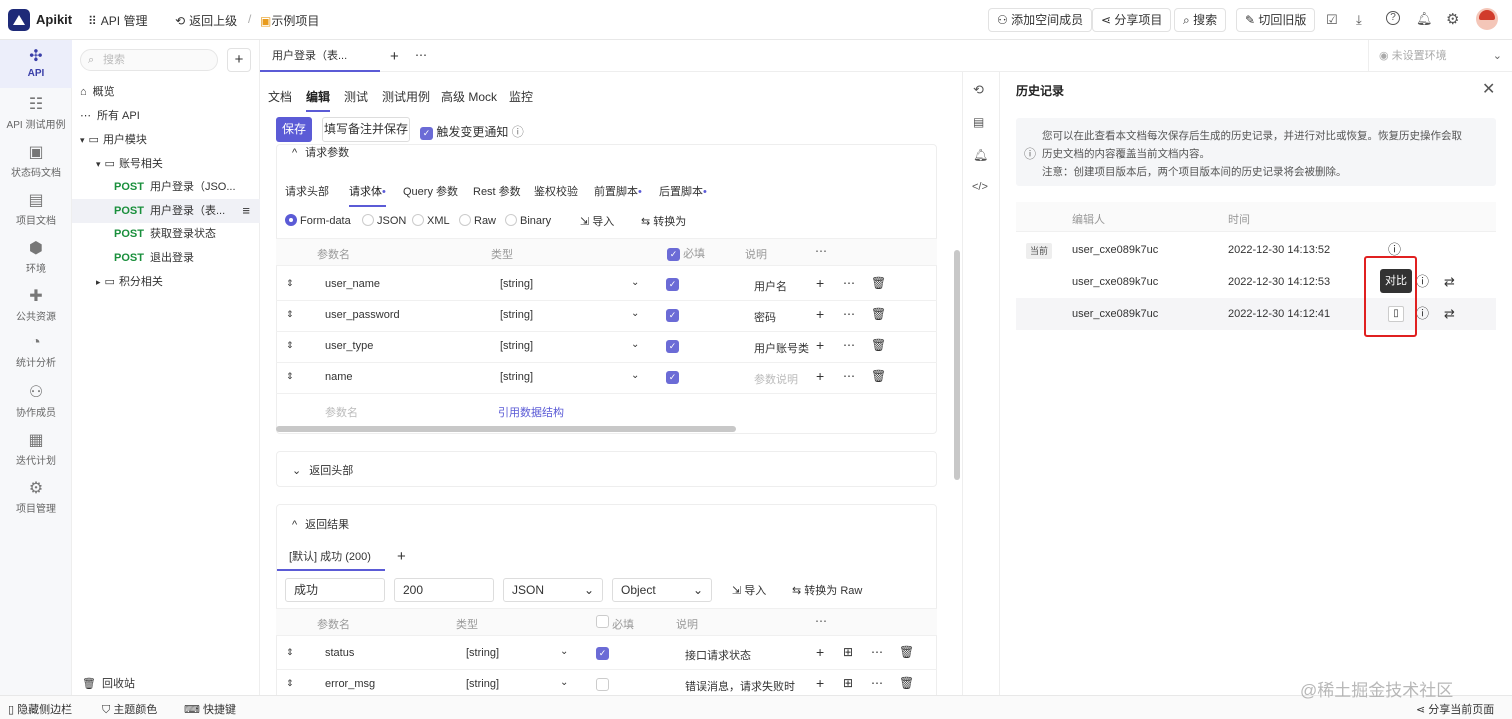  What do you see at coordinates (980, 187) in the screenshot?
I see `code-icon: </>` at bounding box center [980, 187].